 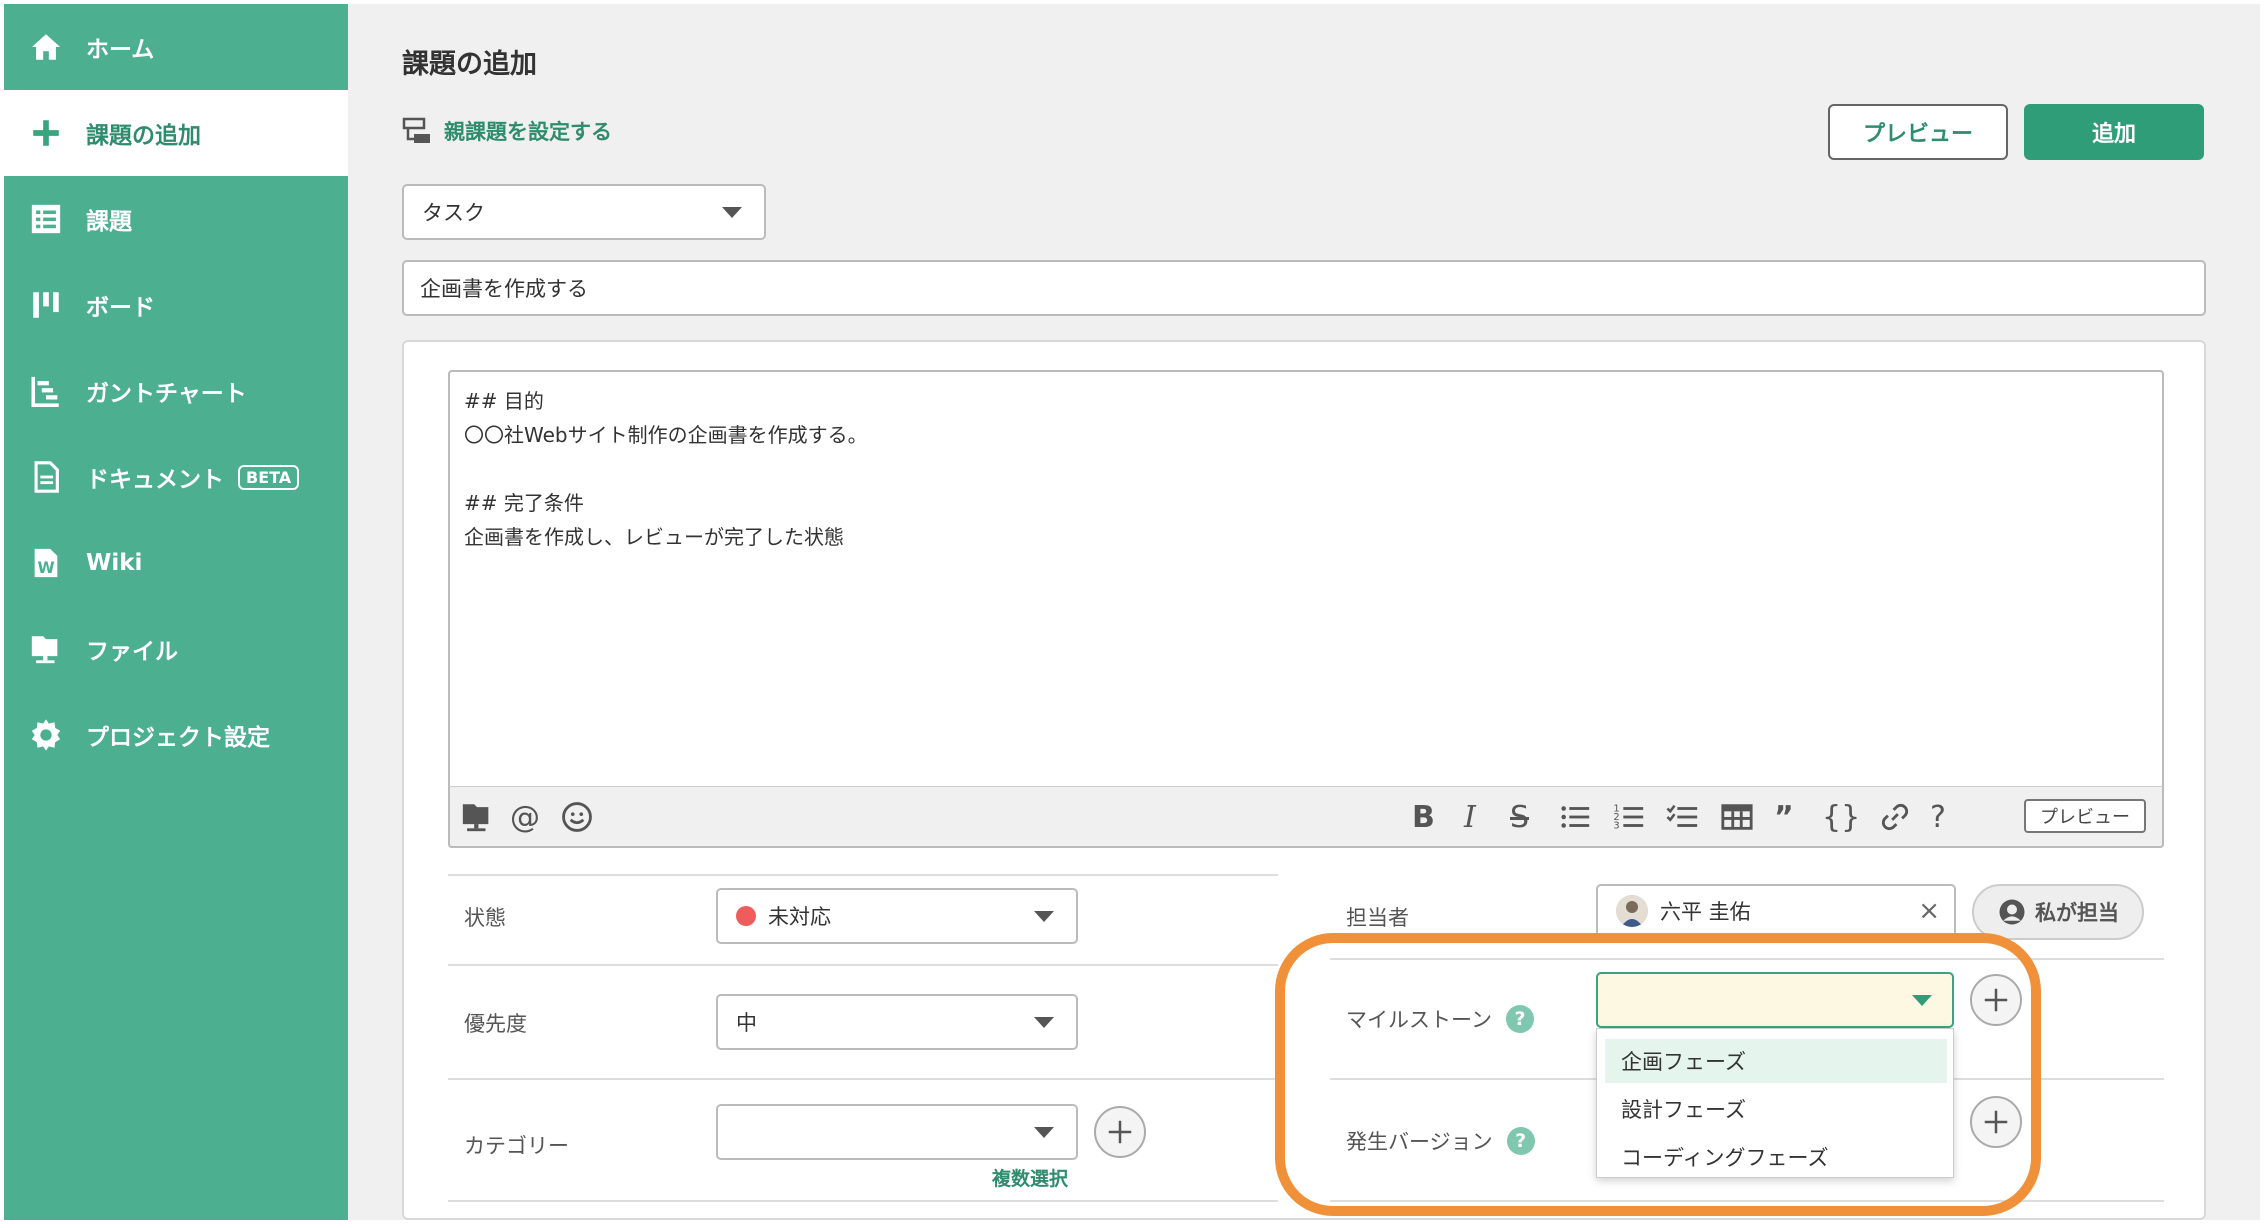 What do you see at coordinates (746, 1023) in the screenshot?
I see `priority-value: 中` at bounding box center [746, 1023].